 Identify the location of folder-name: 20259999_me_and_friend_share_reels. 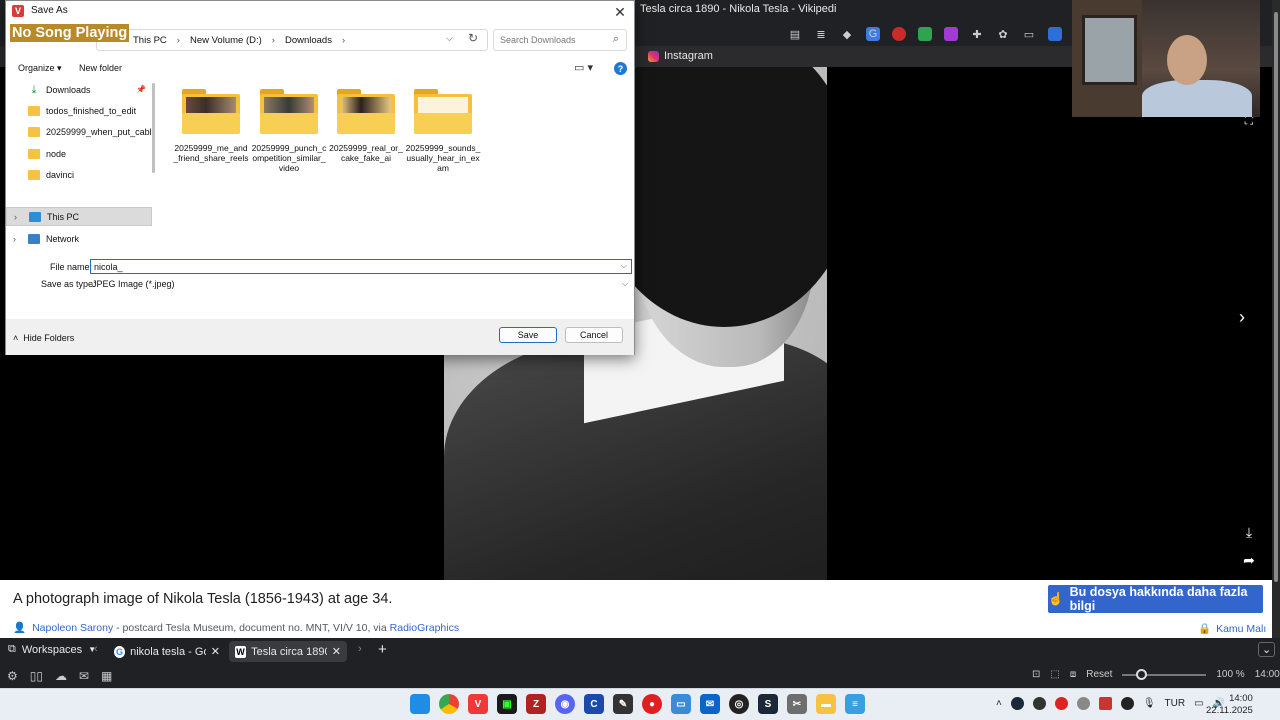
(211, 153).